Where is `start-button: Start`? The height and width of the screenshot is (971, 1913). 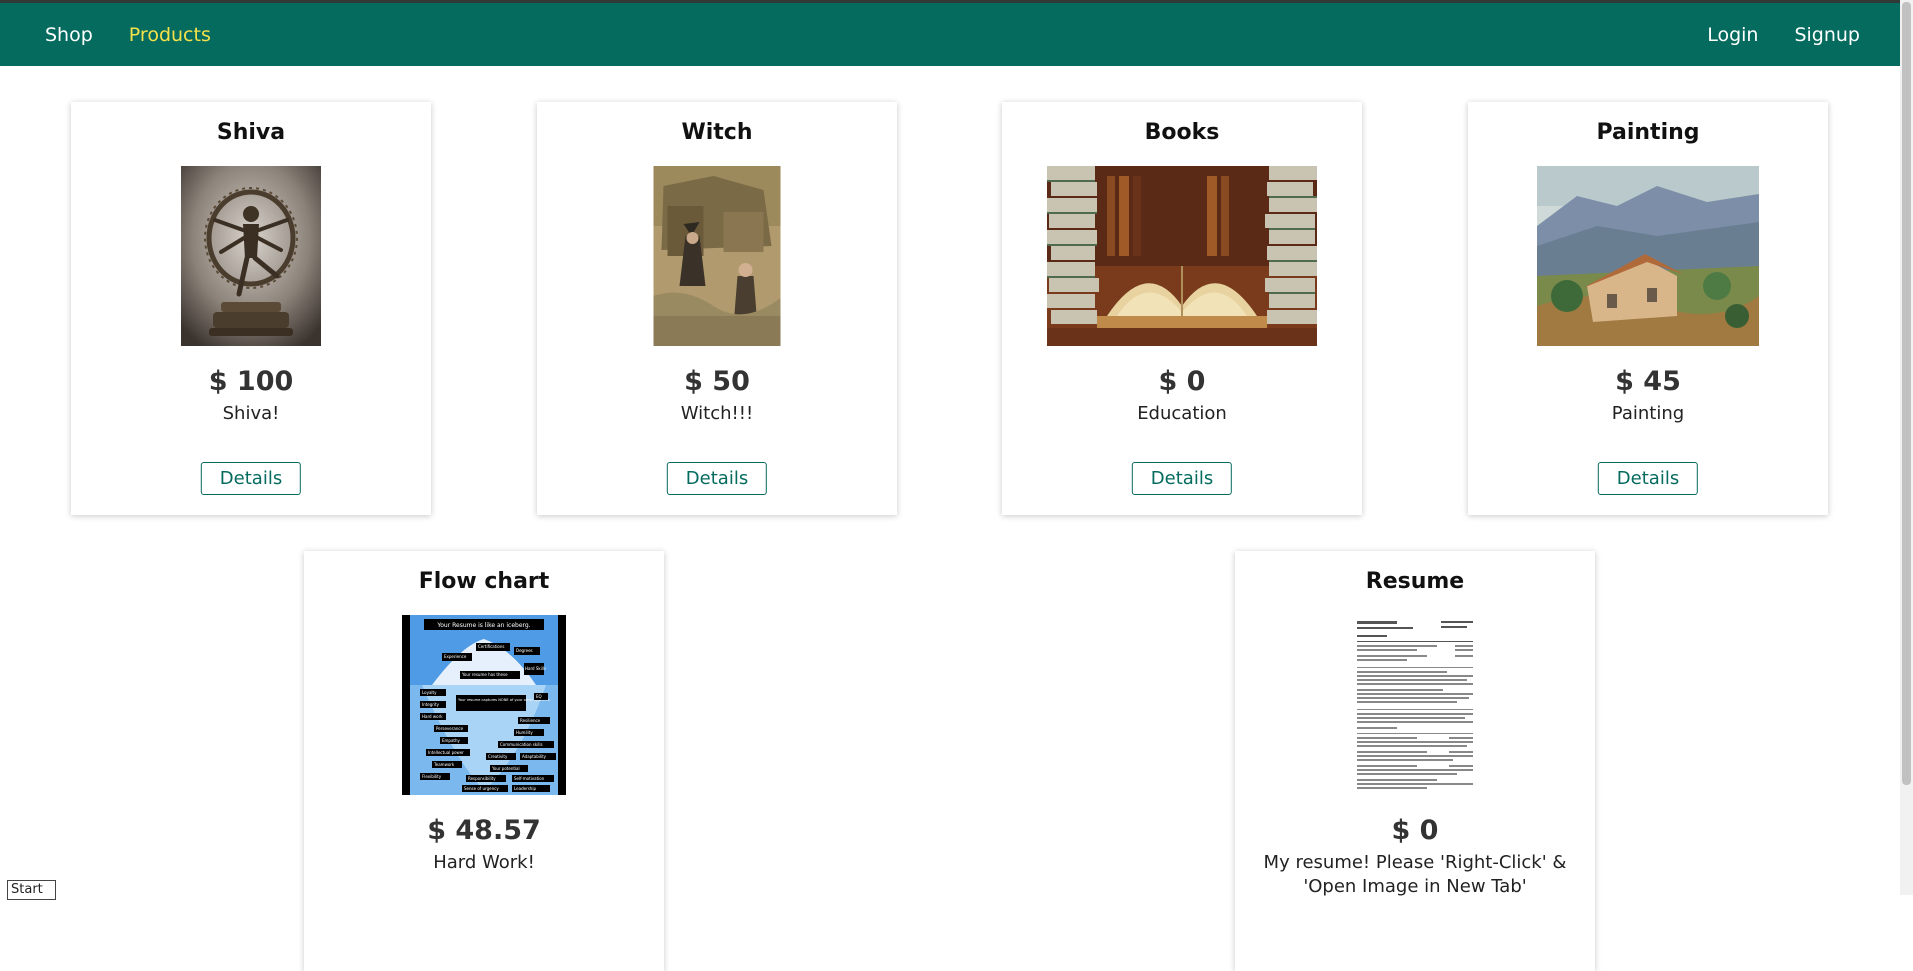
start-button: Start is located at coordinates (31, 890).